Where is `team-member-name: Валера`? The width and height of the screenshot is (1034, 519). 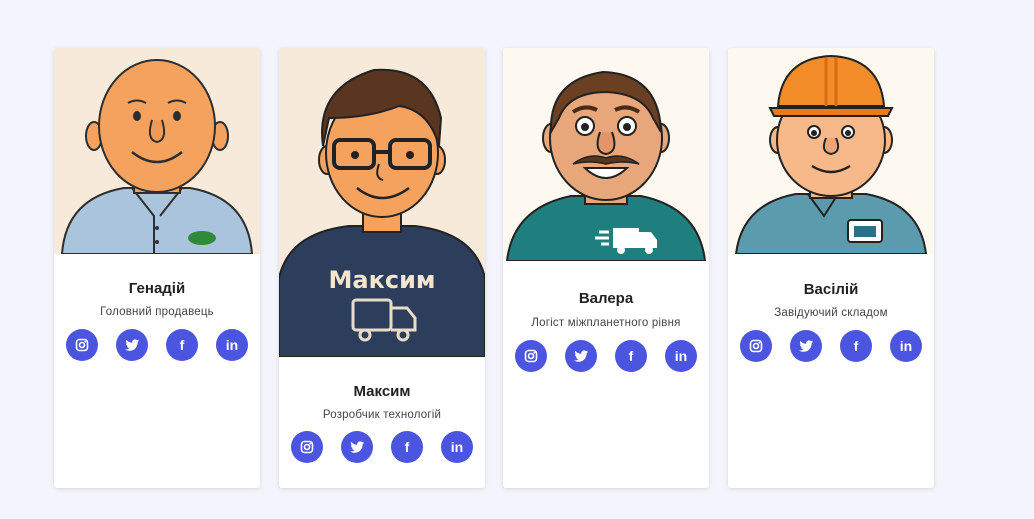 team-member-name: Валера is located at coordinates (606, 298).